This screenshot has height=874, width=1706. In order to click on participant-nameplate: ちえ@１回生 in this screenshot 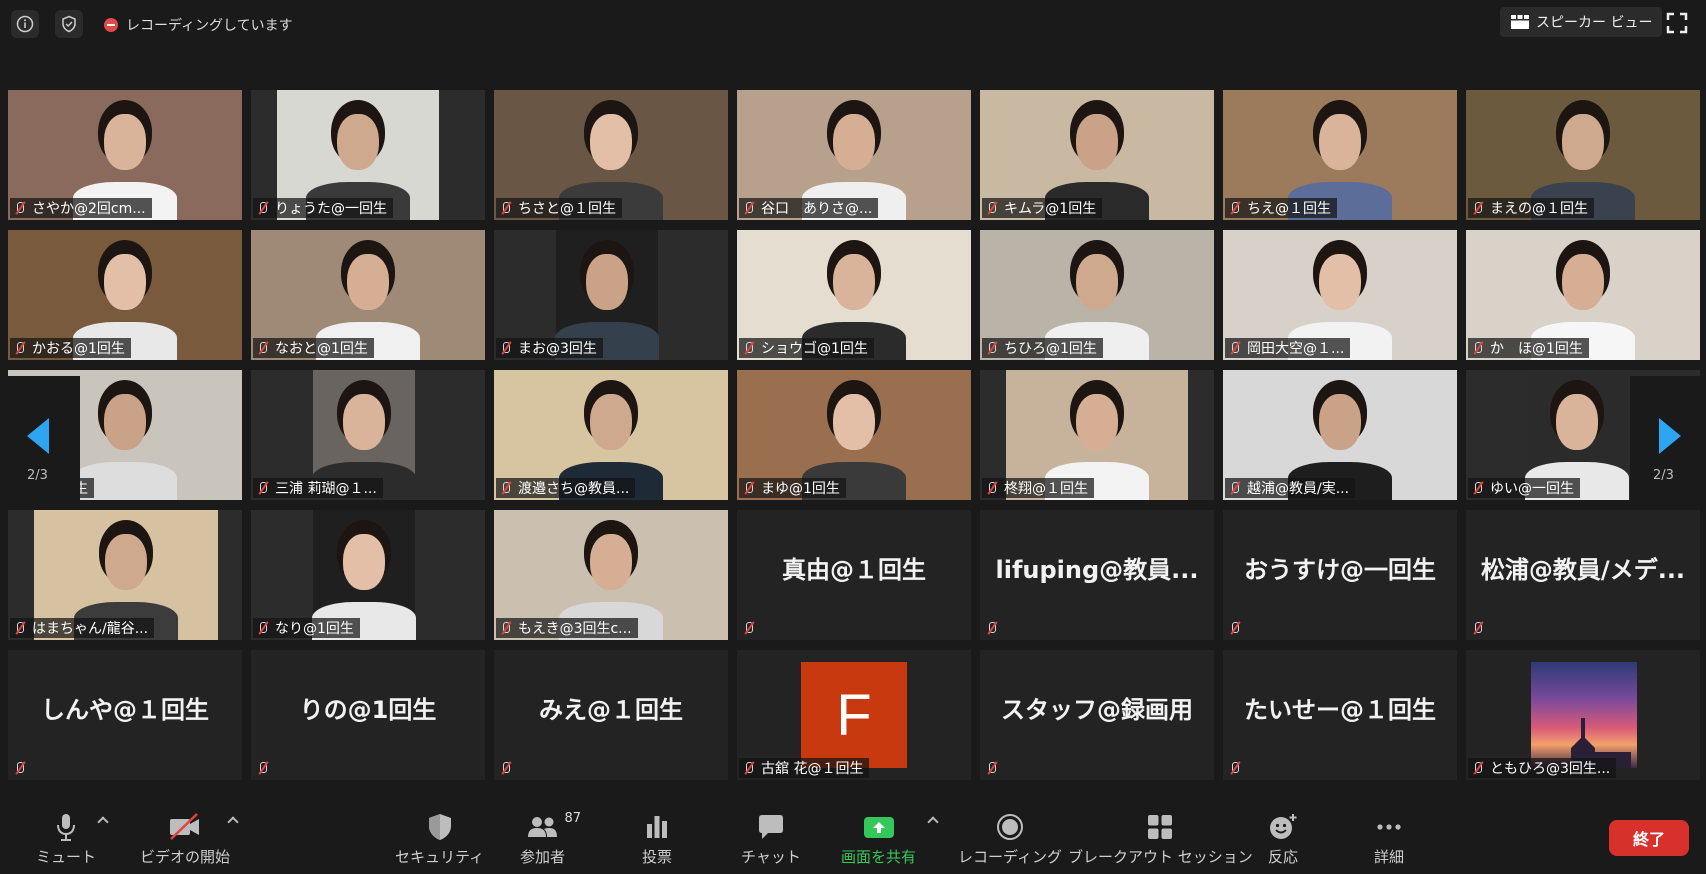, I will do `click(1281, 208)`.